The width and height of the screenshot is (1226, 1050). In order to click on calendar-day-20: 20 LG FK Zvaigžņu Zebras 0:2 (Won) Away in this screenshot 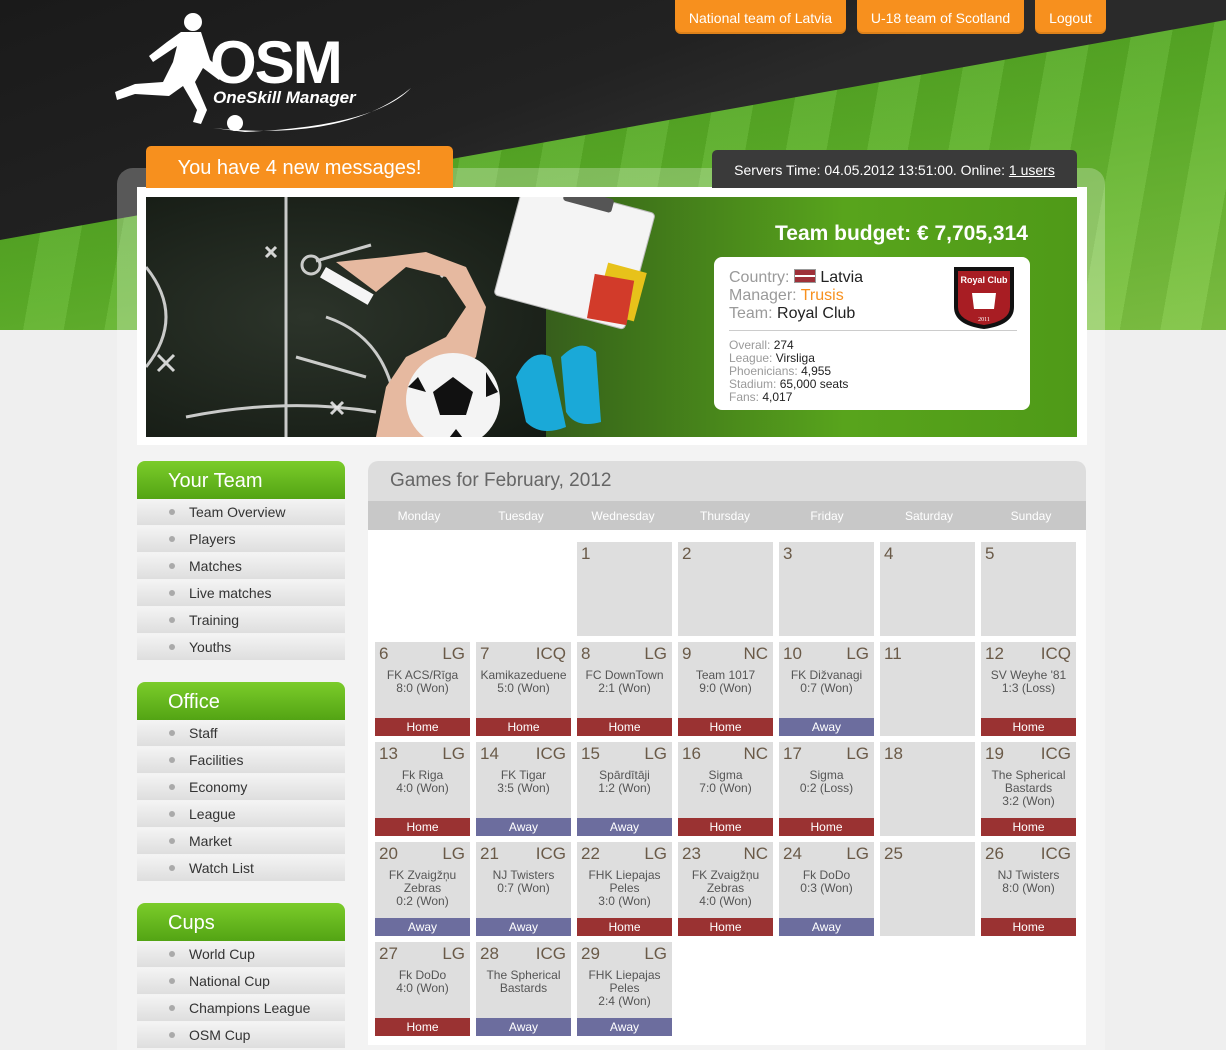, I will do `click(422, 889)`.